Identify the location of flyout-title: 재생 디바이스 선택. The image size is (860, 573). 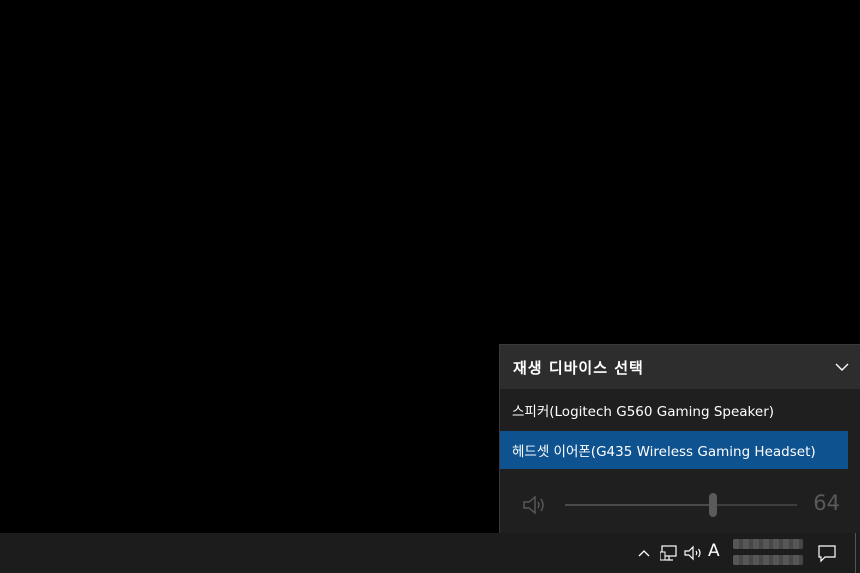
(578, 367).